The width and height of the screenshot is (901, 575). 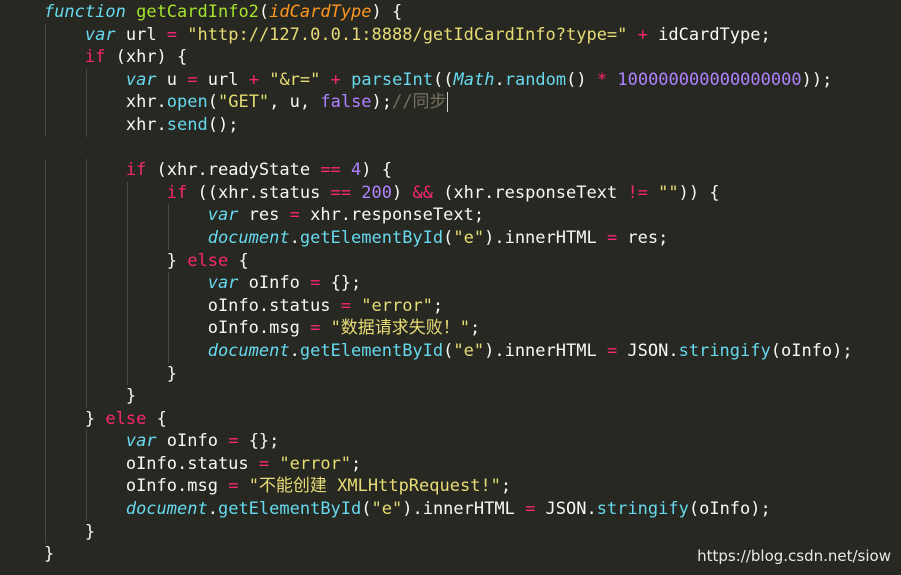 What do you see at coordinates (428, 441) in the screenshot?
I see `code-line: var oInfo = {};` at bounding box center [428, 441].